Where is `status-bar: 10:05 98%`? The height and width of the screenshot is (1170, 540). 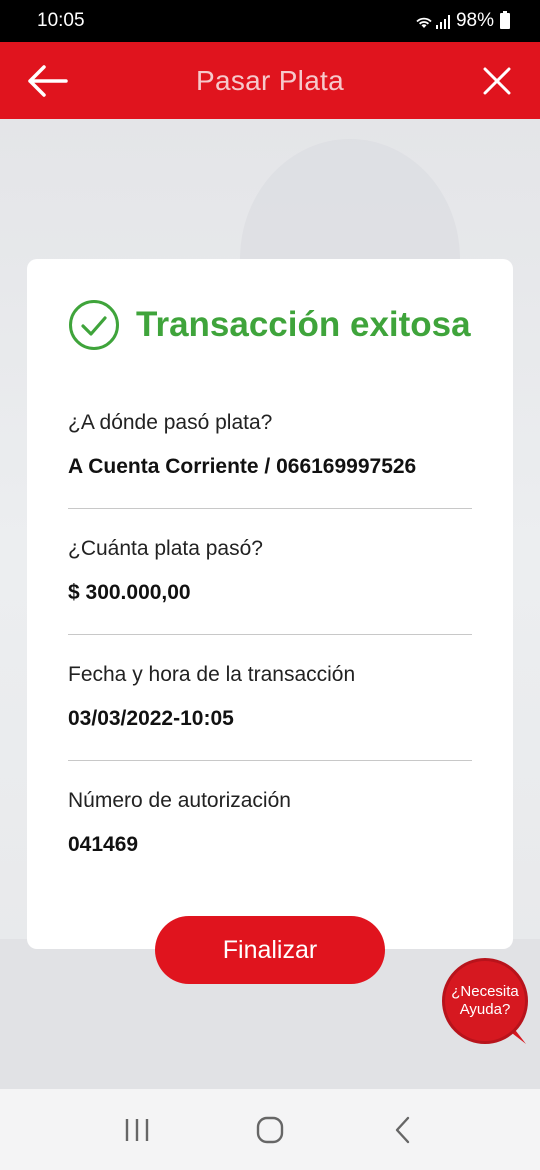
status-bar: 10:05 98% is located at coordinates (270, 21).